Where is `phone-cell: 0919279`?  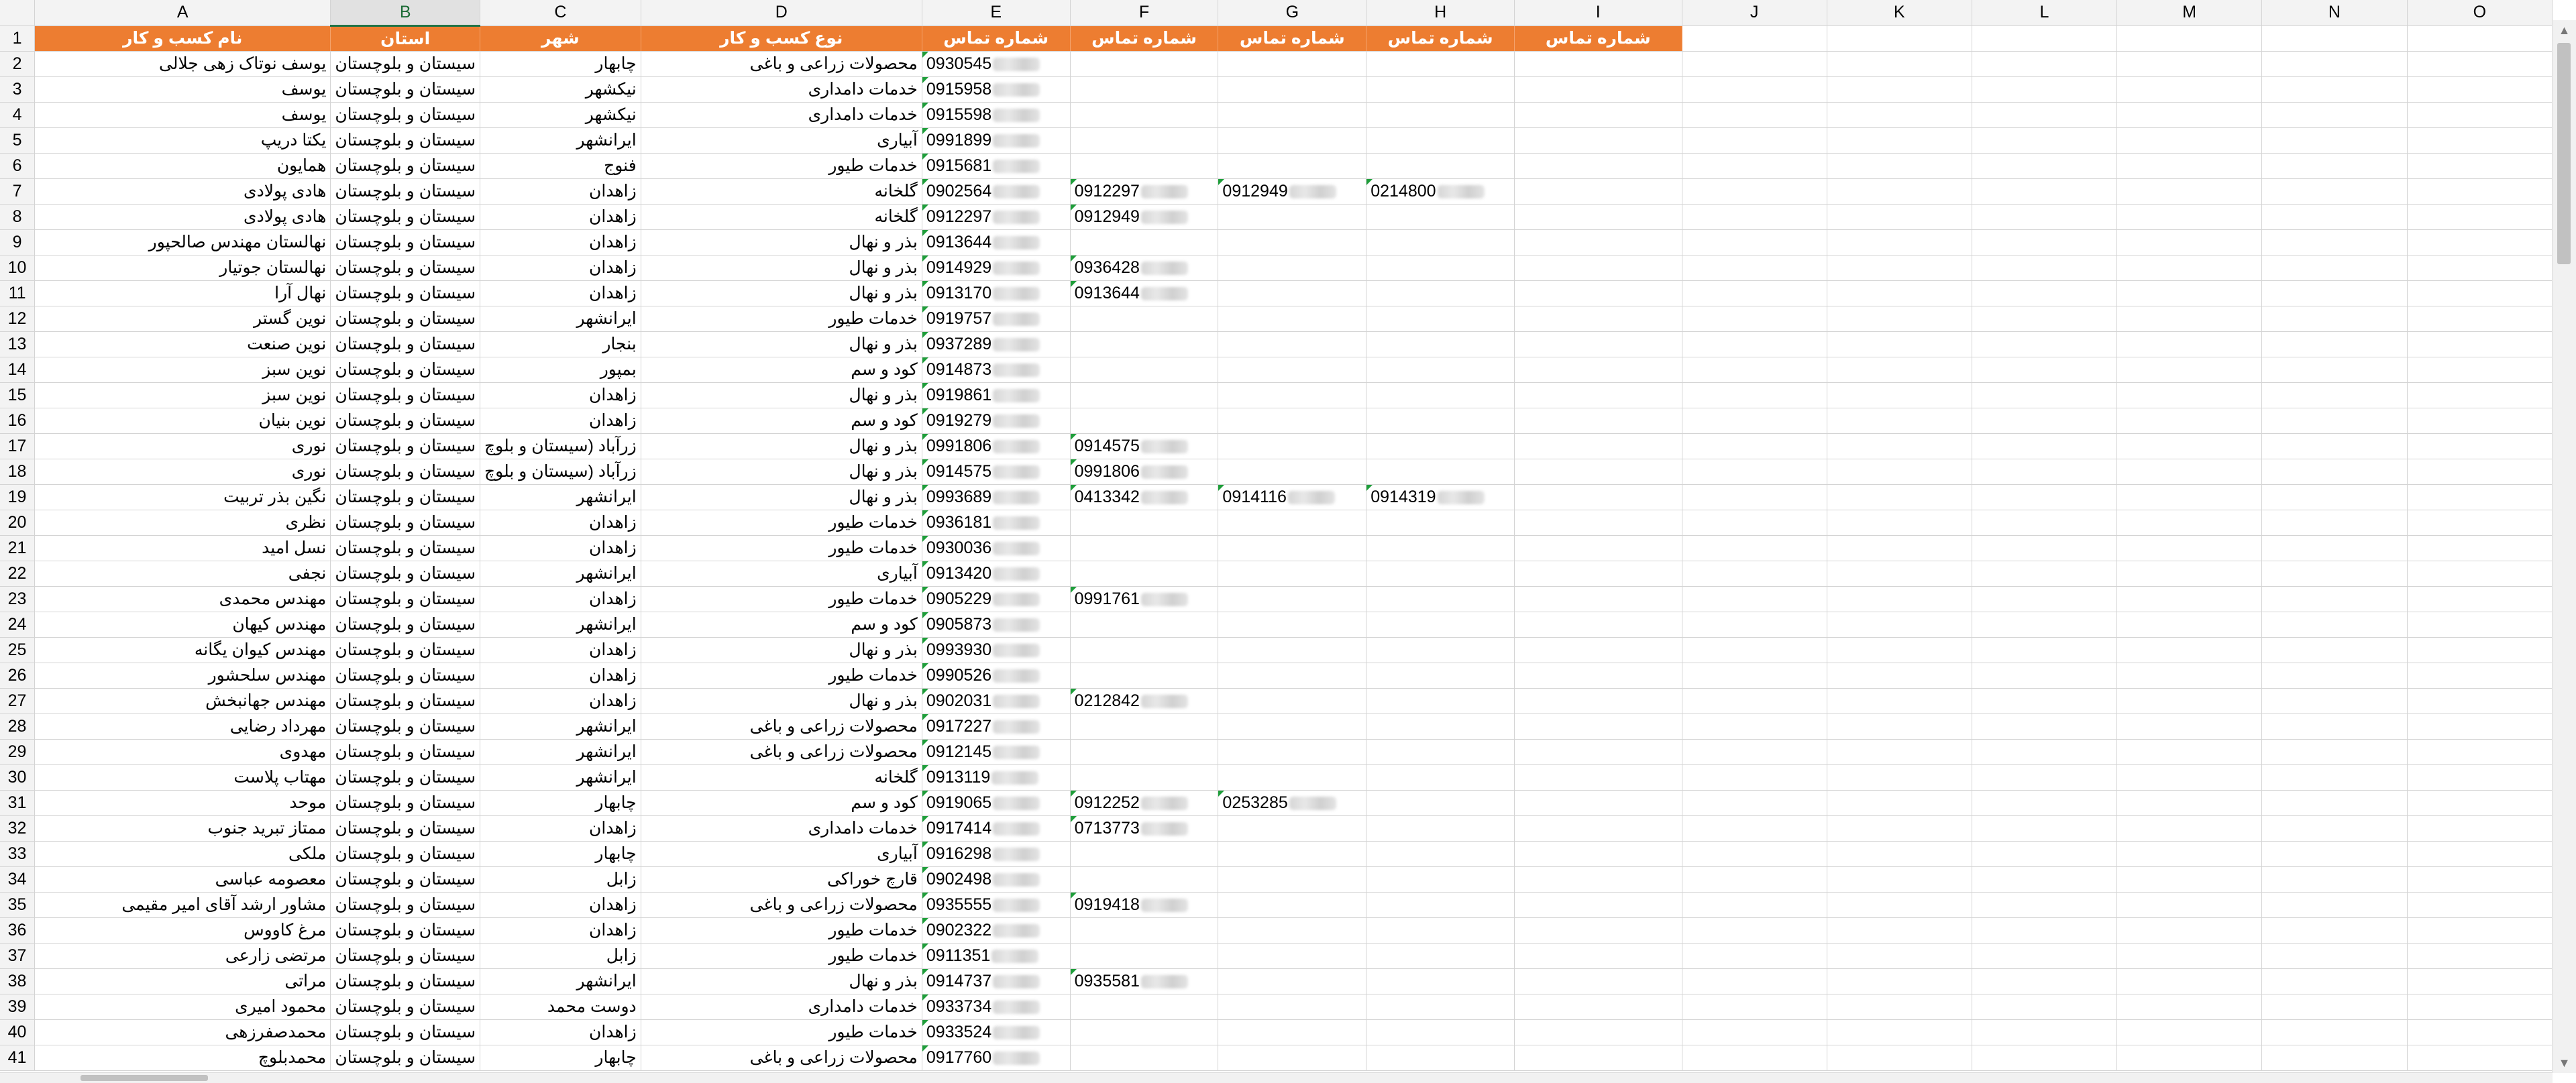
phone-cell: 0919279 is located at coordinates (996, 421).